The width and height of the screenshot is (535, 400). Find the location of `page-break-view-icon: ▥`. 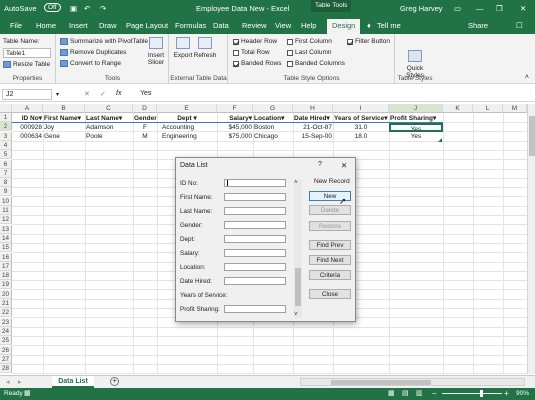

page-break-view-icon: ▥ is located at coordinates (419, 393).